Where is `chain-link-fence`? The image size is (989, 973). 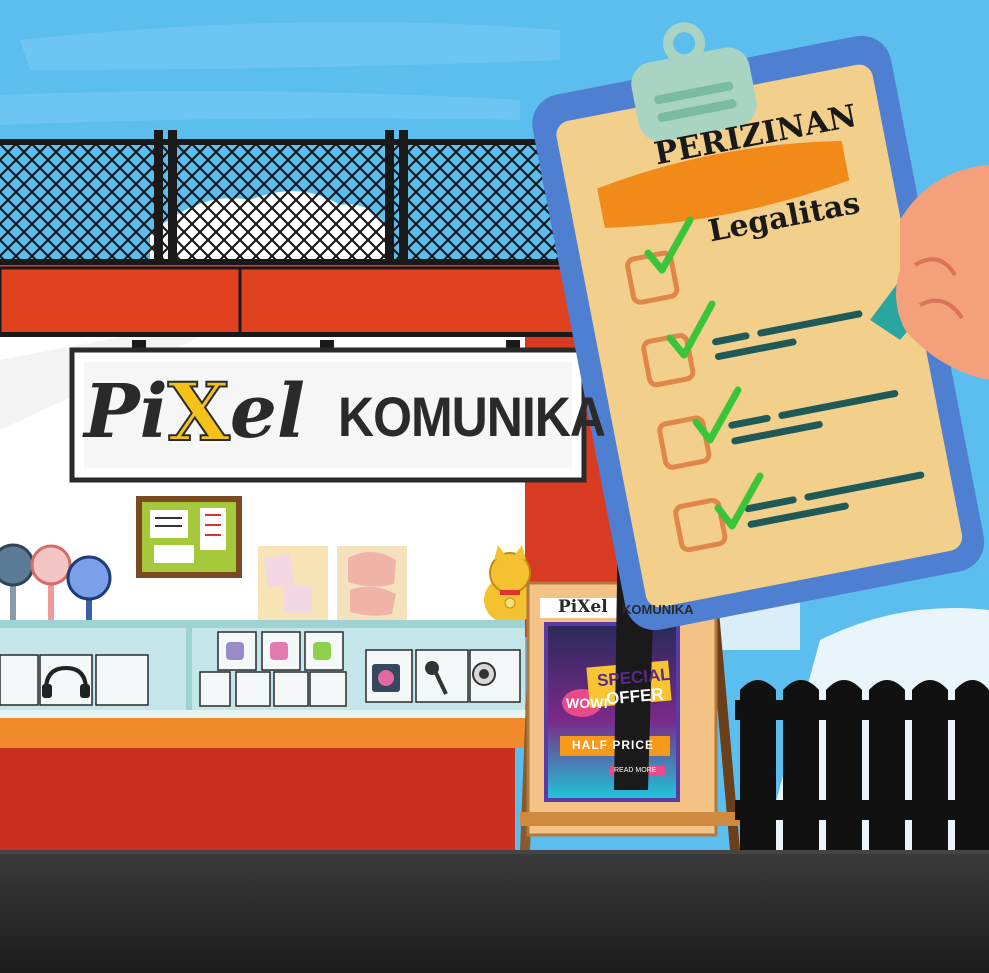
chain-link-fence is located at coordinates (300, 198).